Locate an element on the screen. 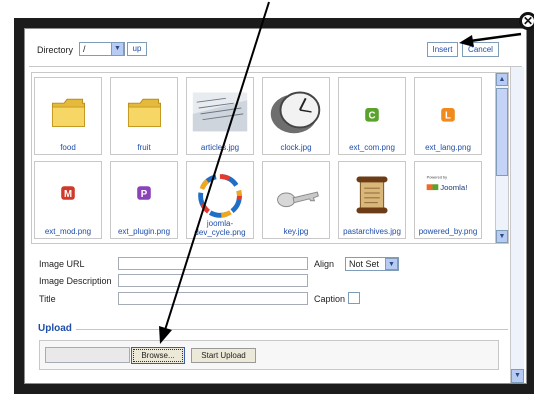  articles-thumbnail is located at coordinates (220, 112).